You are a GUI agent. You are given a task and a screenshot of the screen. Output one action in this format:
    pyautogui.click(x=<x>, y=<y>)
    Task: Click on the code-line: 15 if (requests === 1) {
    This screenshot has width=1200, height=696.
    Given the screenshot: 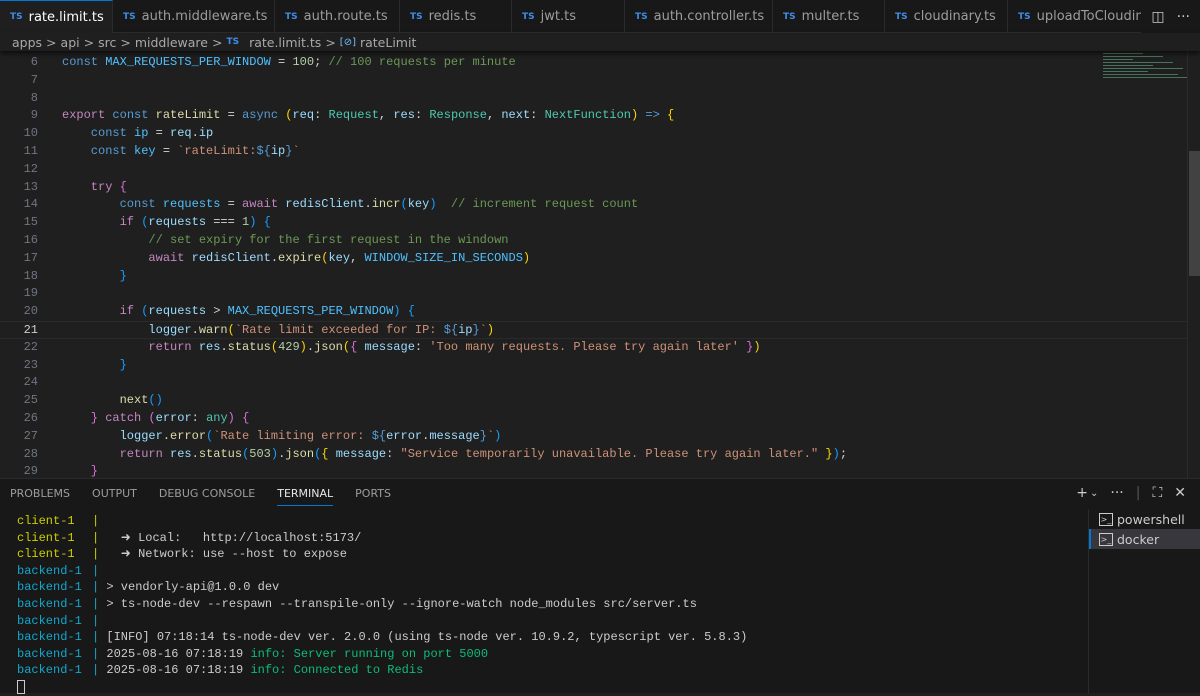 What is the action you would take?
    pyautogui.click(x=593, y=223)
    